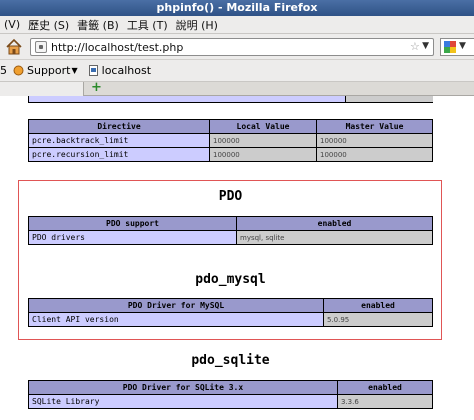 The width and height of the screenshot is (474, 420). Describe the element at coordinates (237, 71) in the screenshot. I see `bookmarks-toolbar: 5 Support ▼ localhost` at that location.